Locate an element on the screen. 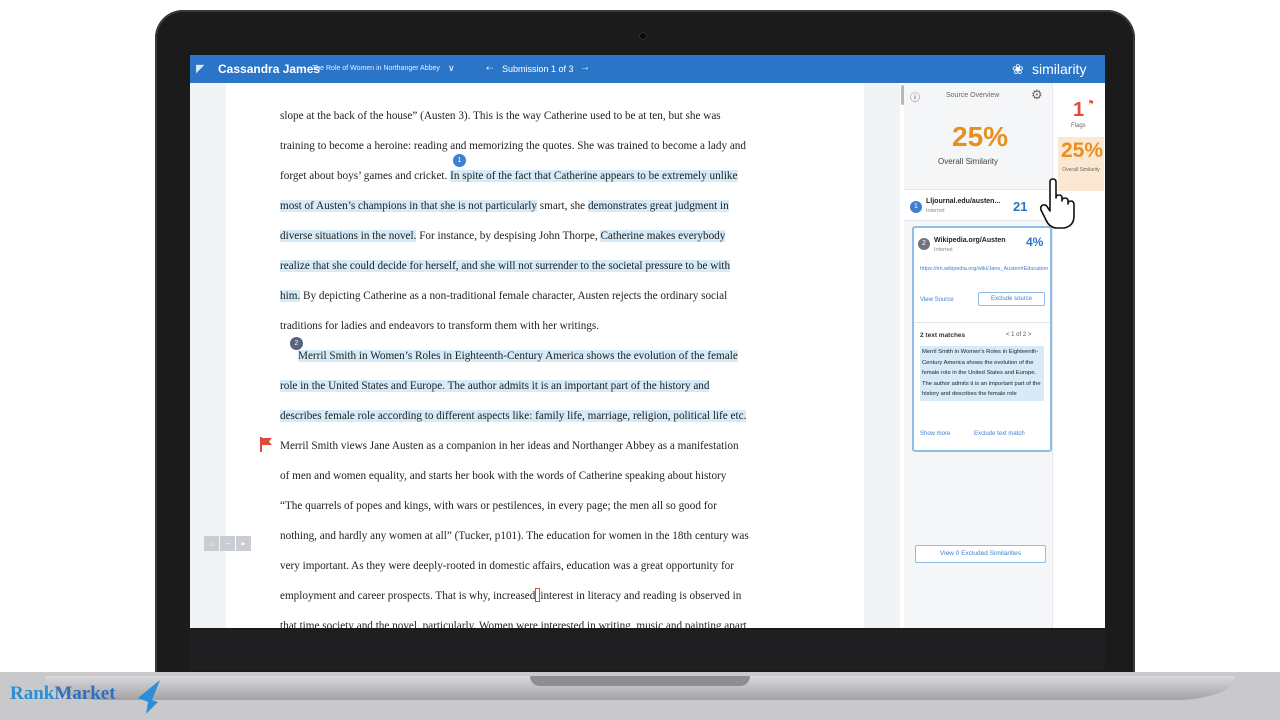  watermark-part1: Rank is located at coordinates (32, 693).